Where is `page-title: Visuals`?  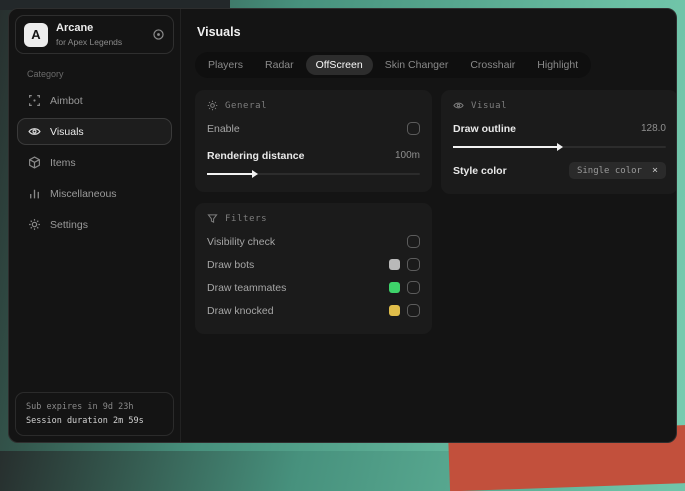 page-title: Visuals is located at coordinates (219, 32).